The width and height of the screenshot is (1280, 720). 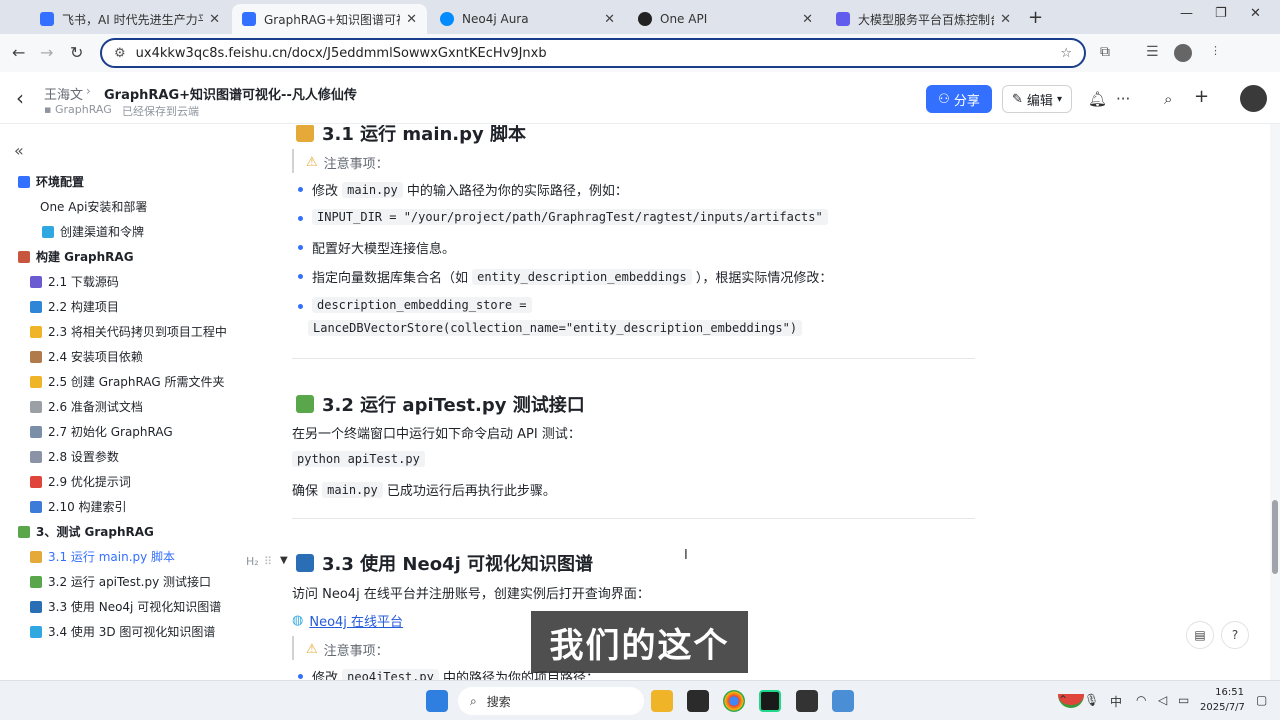 I want to click on menu-icon: ⋮, so click(x=1215, y=50).